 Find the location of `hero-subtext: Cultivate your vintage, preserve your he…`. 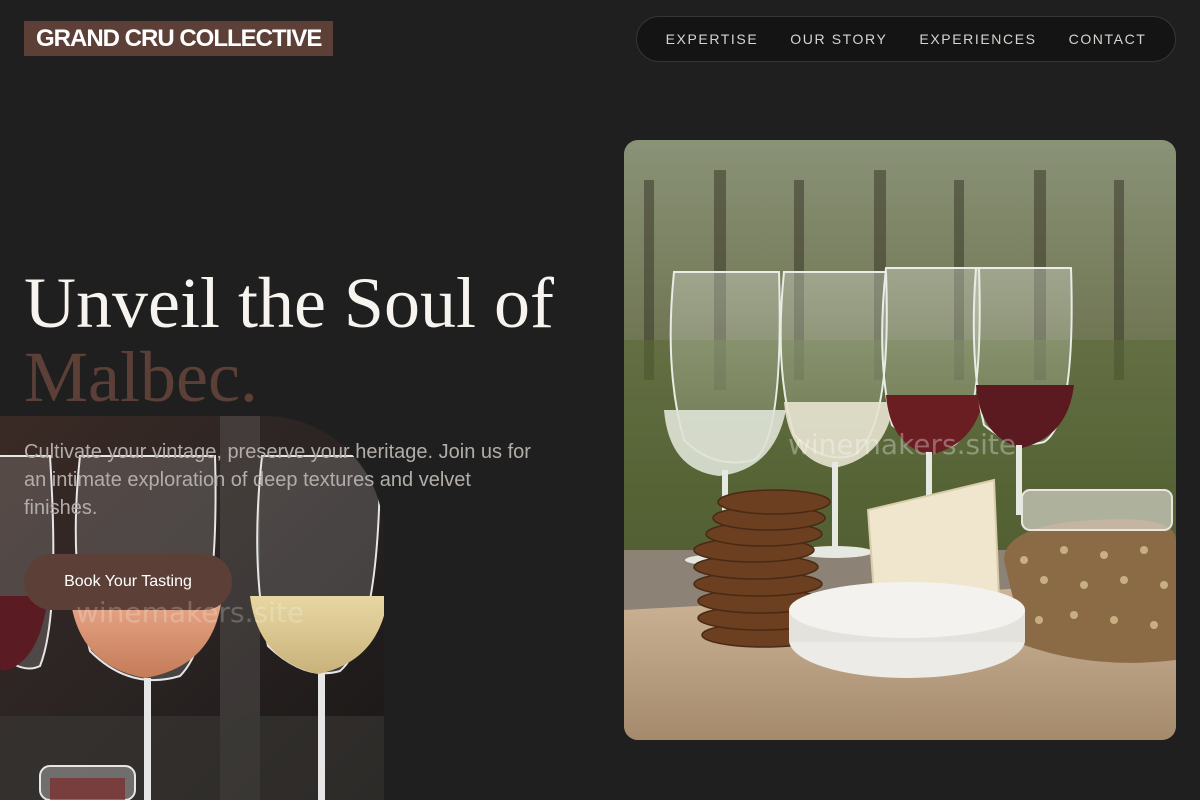

hero-subtext: Cultivate your vintage, preserve your he… is located at coordinates (277, 480).